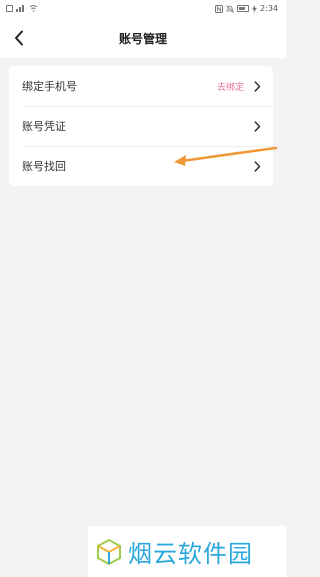 The width and height of the screenshot is (320, 577). I want to click on mute-icon, so click(230, 8).